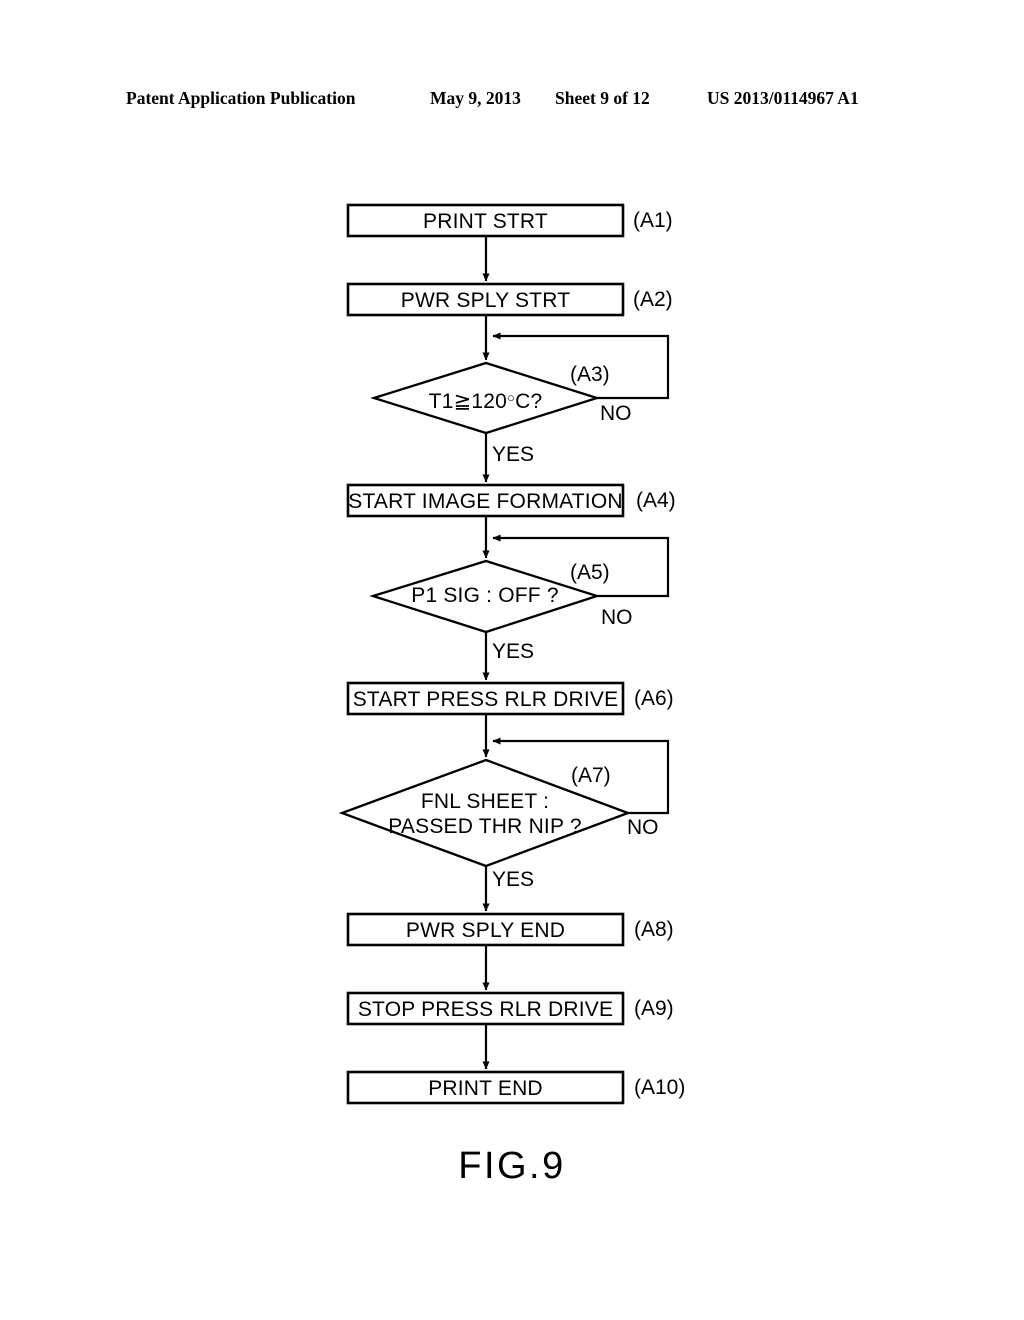 The height and width of the screenshot is (1320, 1024). Describe the element at coordinates (616, 413) in the screenshot. I see `branch-label-a3-no: NO` at that location.